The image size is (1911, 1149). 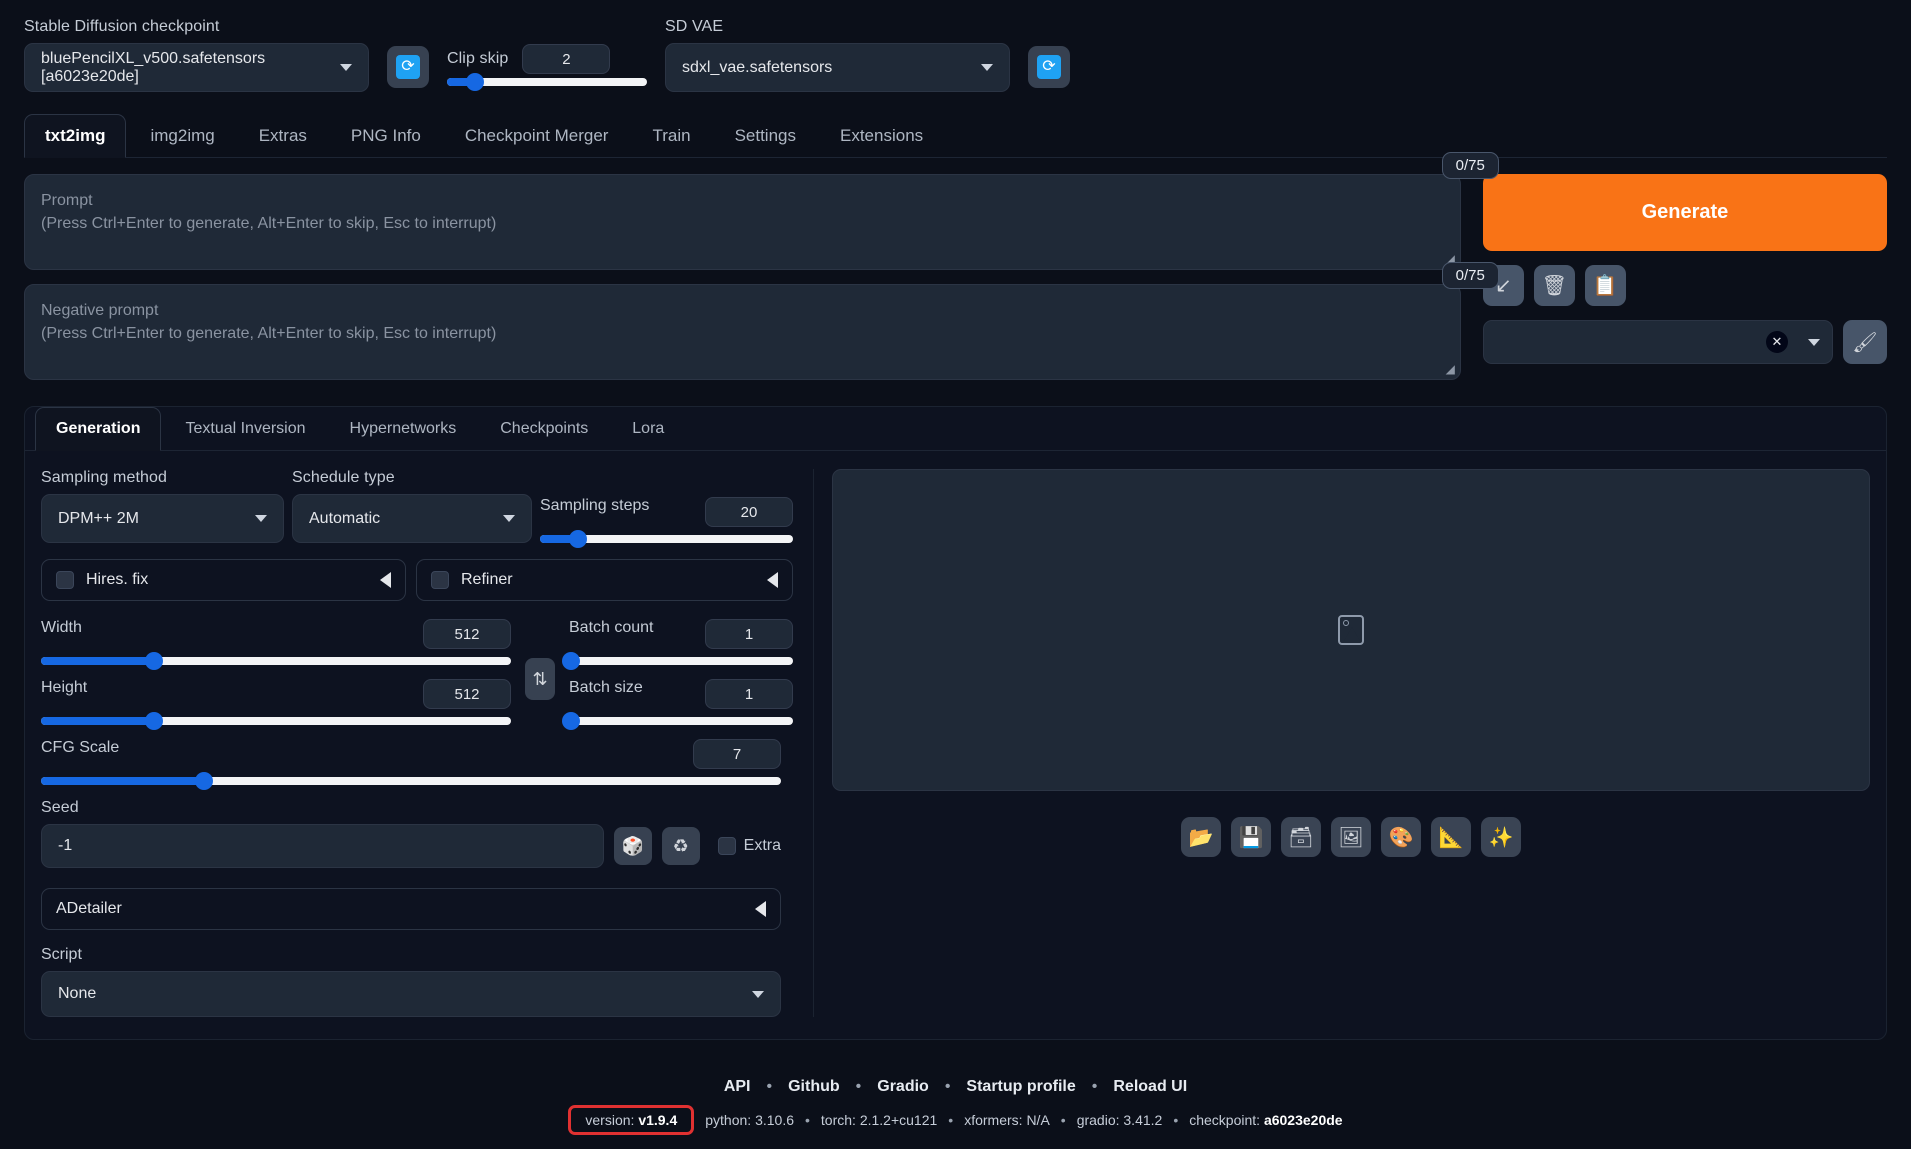 I want to click on folder-button: 📂, so click(x=1201, y=837).